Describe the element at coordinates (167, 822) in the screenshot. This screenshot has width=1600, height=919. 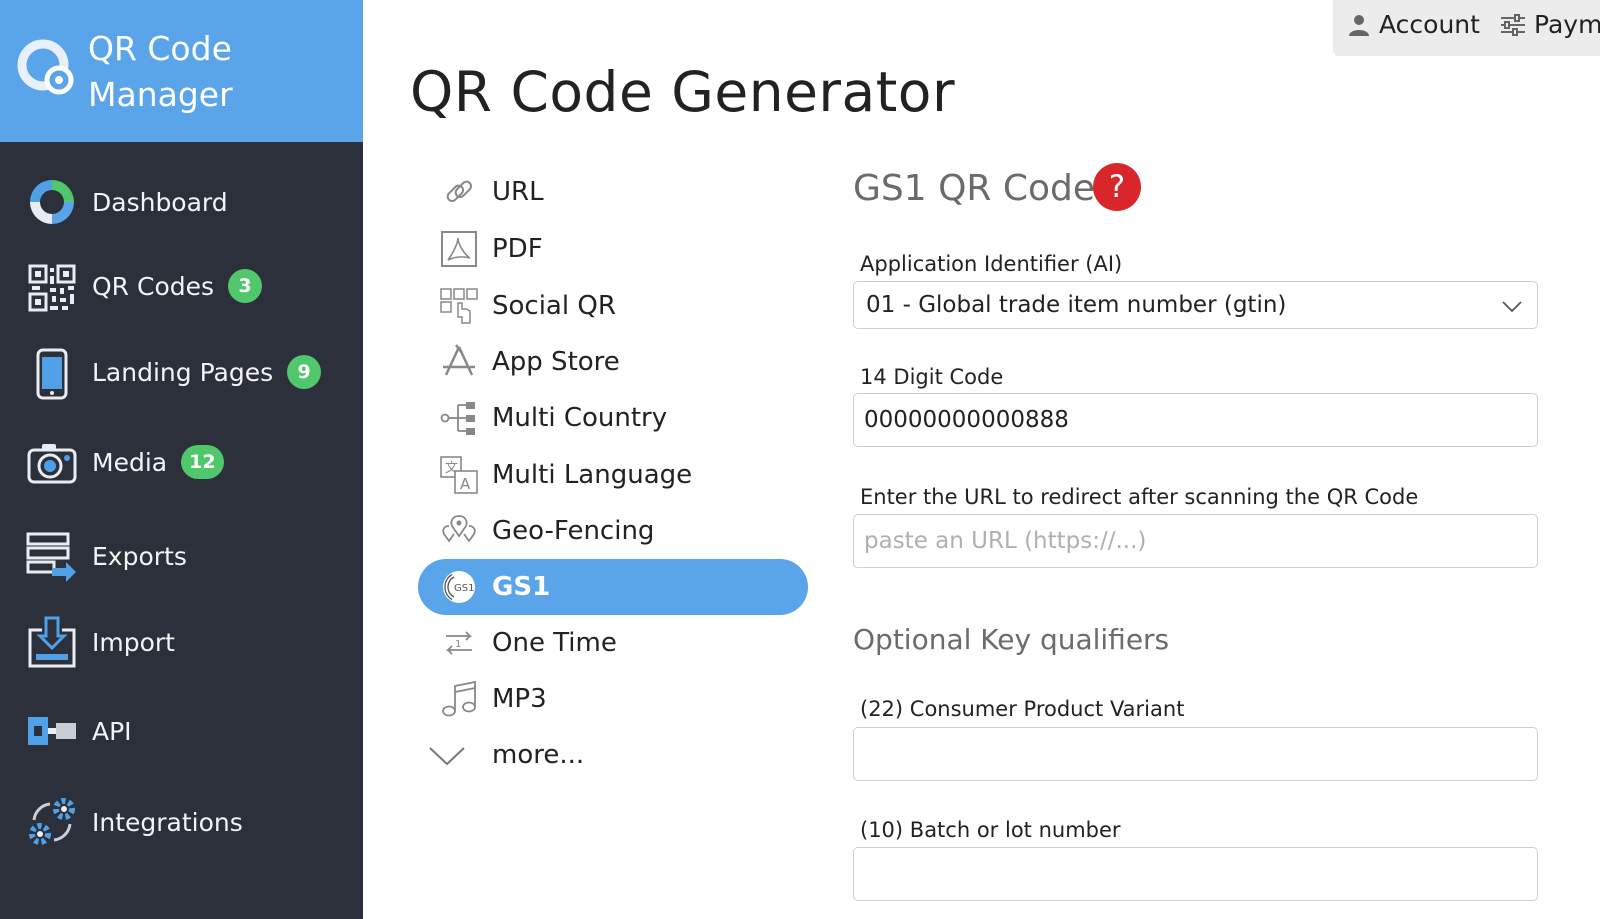
I see `sidebar-item-label: Integrations` at that location.